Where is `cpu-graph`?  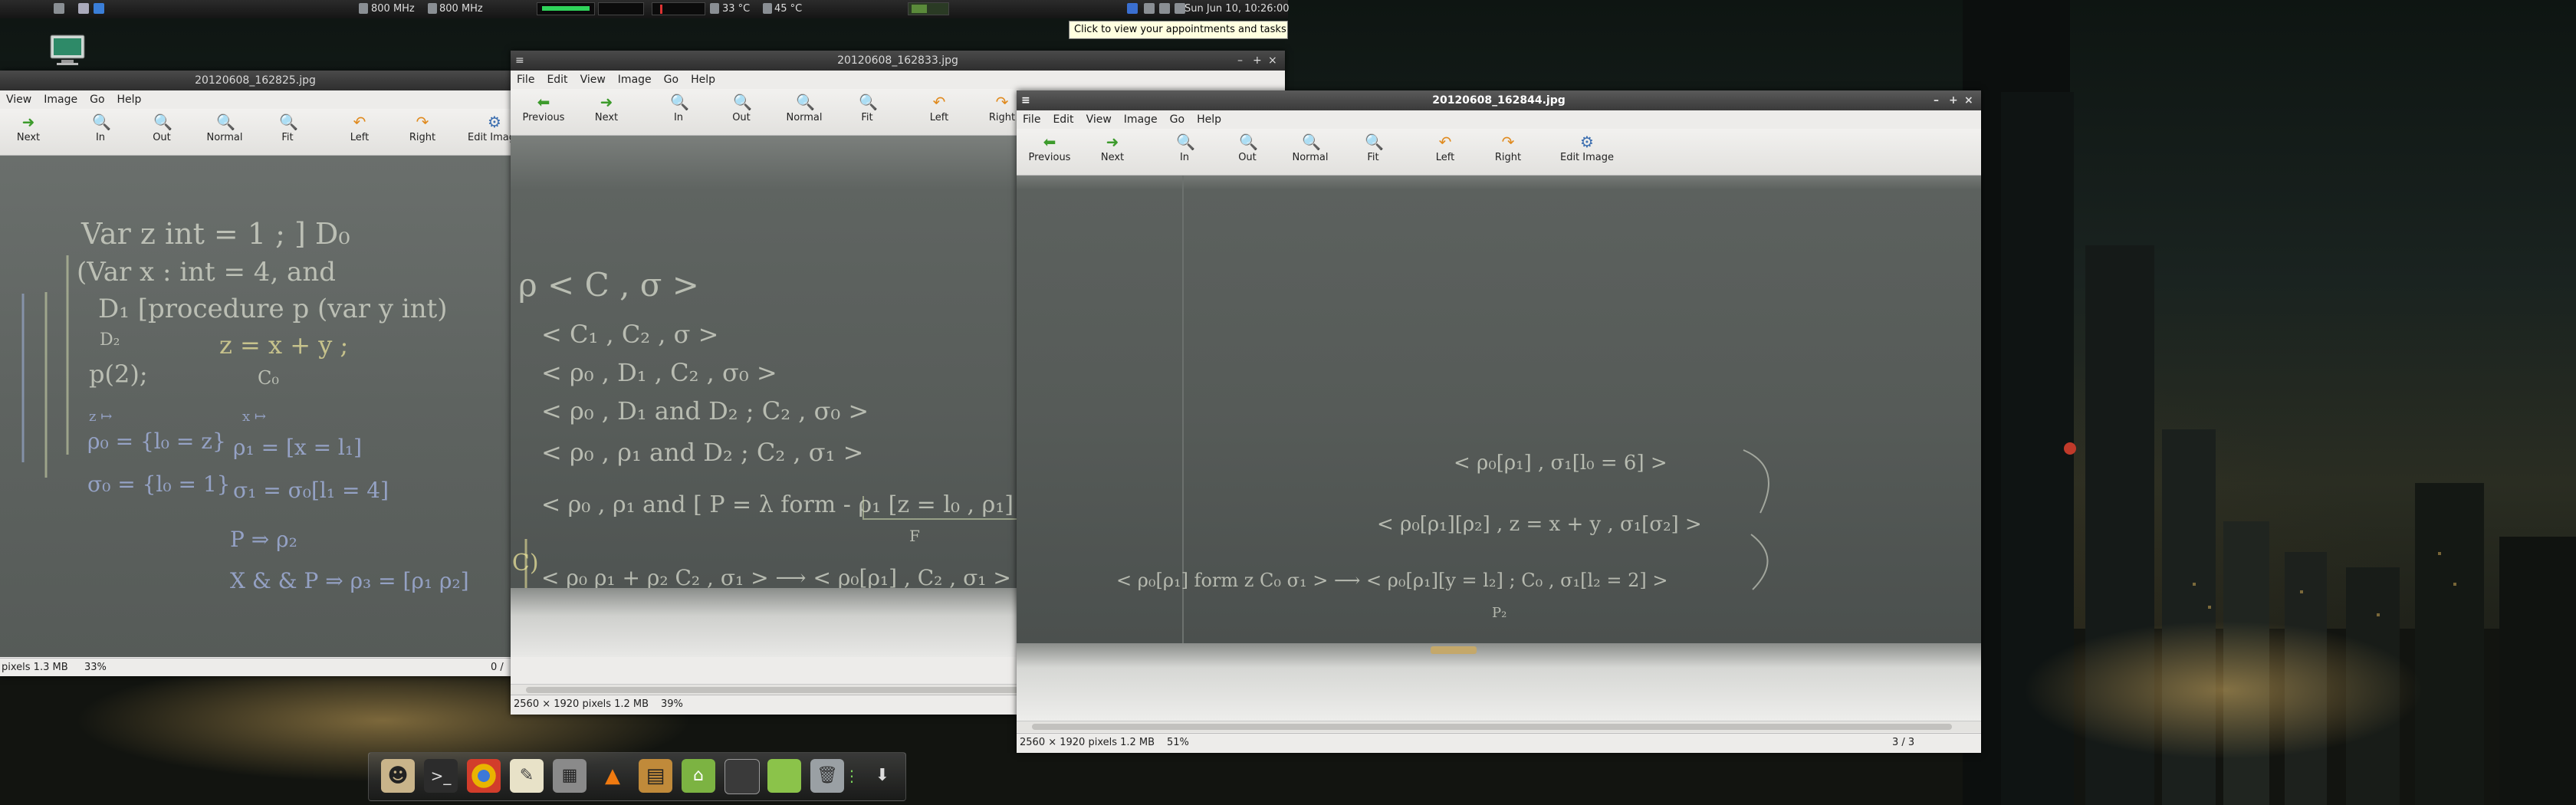
cpu-graph is located at coordinates (566, 8).